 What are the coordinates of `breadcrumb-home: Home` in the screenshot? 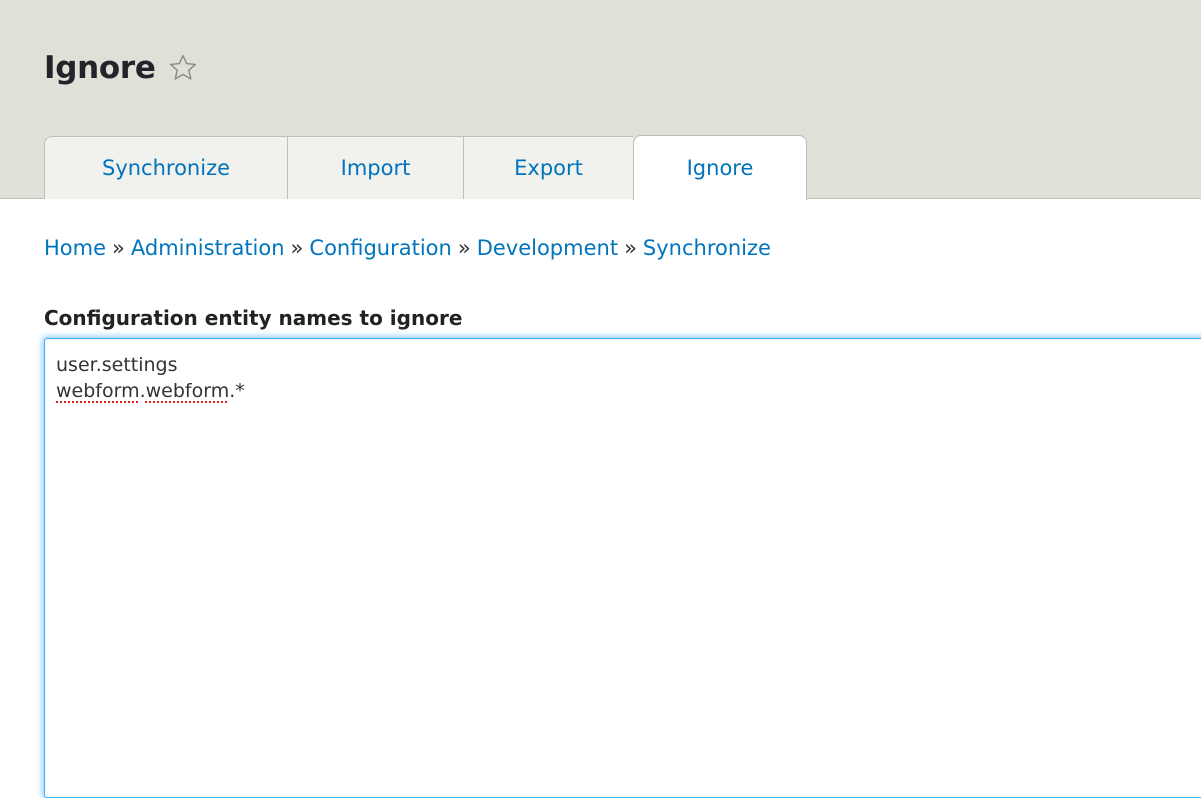 It's located at (75, 248).